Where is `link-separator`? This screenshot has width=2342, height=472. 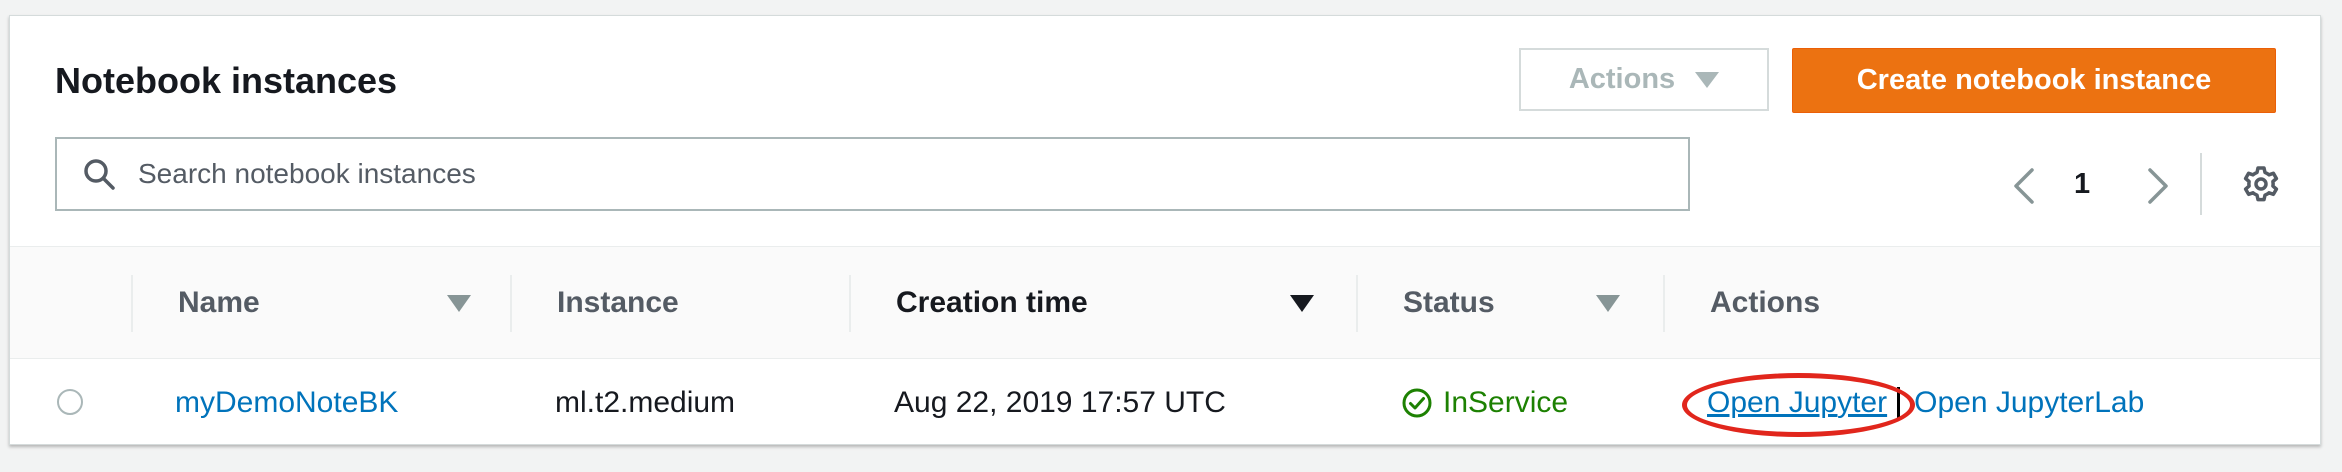
link-separator is located at coordinates (1899, 402).